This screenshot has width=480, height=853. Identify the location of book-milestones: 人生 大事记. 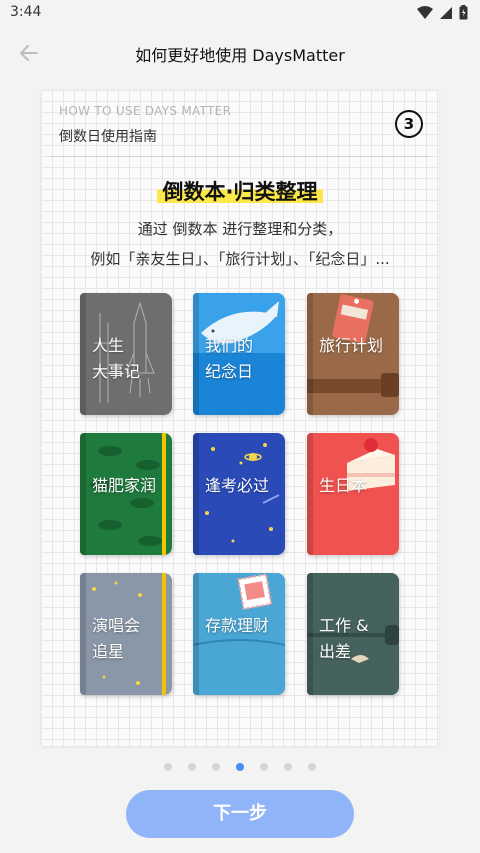
(126, 354).